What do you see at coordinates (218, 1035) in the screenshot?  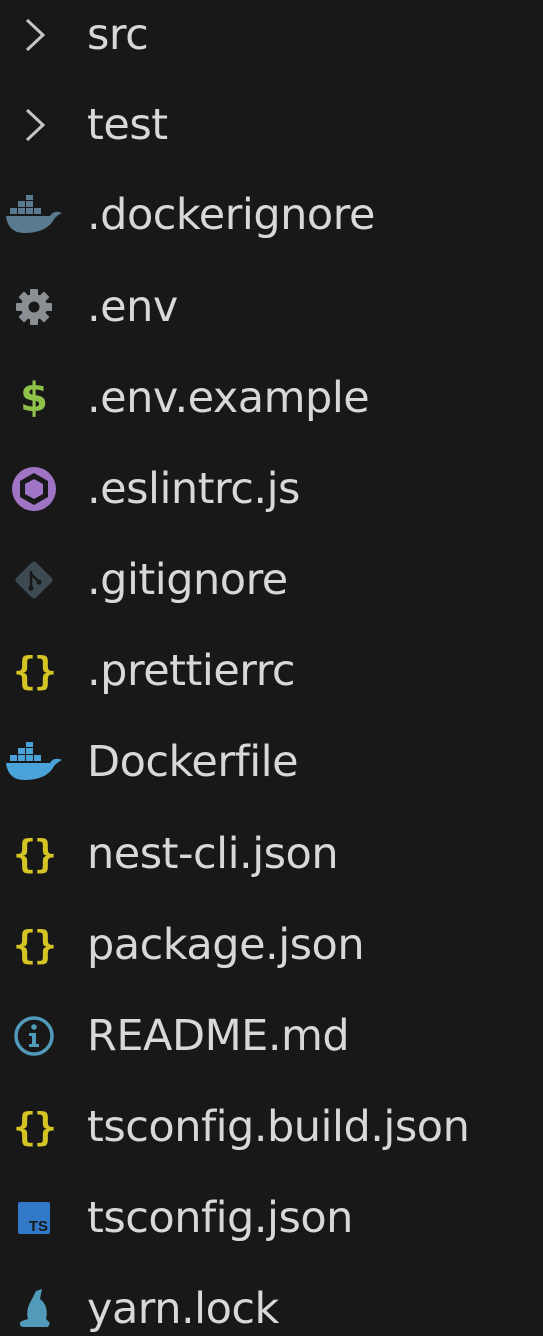 I see `file-label: README.md` at bounding box center [218, 1035].